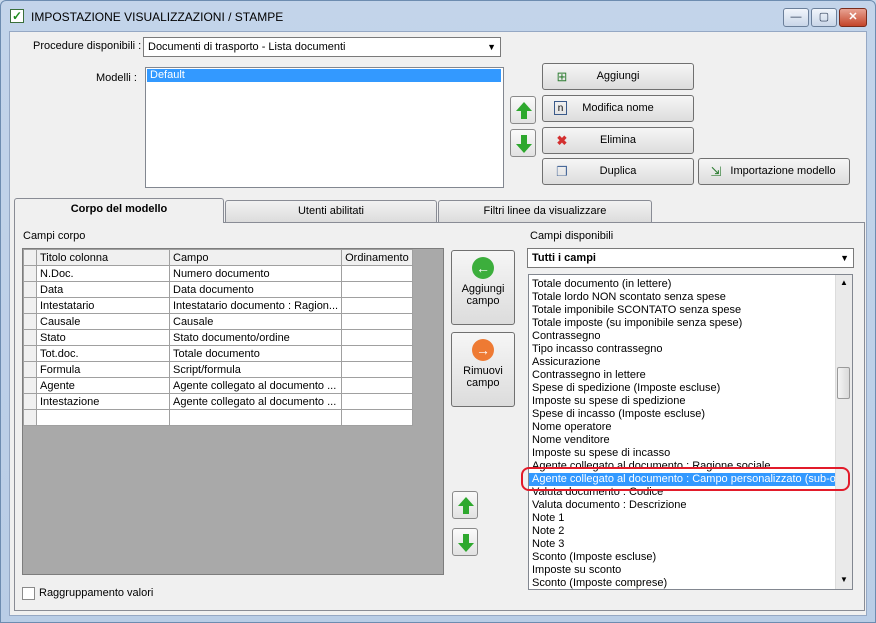 Image resolution: width=876 pixels, height=623 pixels. I want to click on modifica-nome-button: n Modifica nome, so click(618, 108).